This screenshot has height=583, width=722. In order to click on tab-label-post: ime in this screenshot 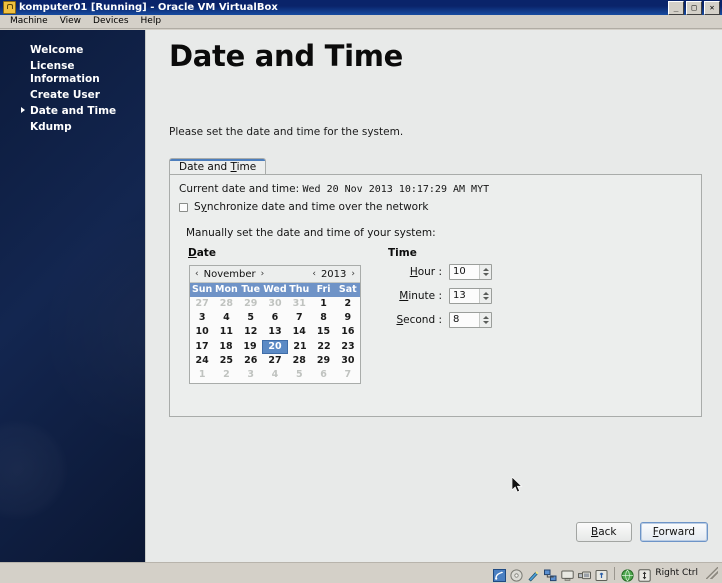, I will do `click(246, 167)`.